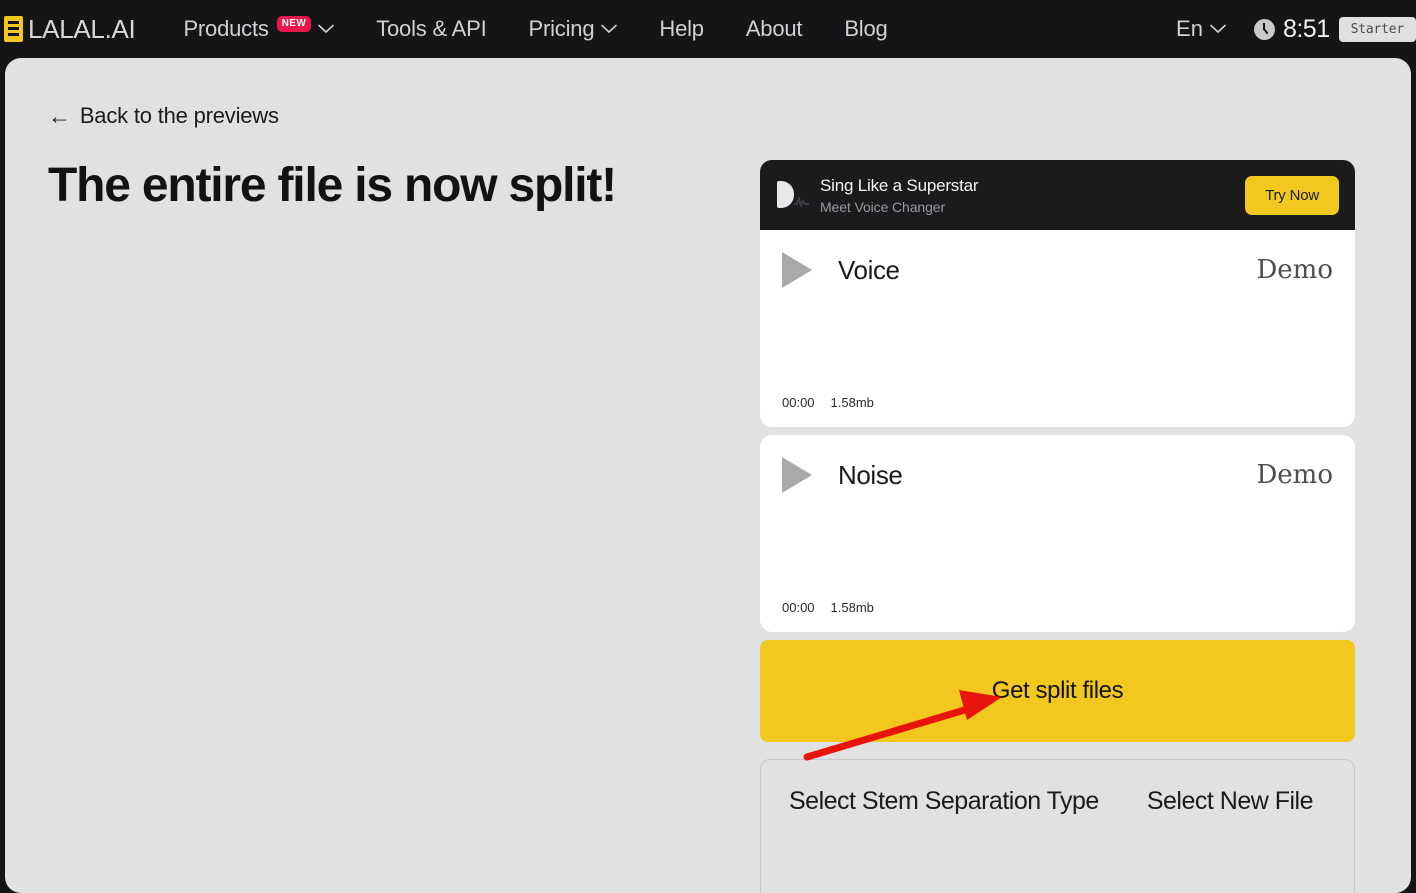 The height and width of the screenshot is (893, 1416). Describe the element at coordinates (1306, 28) in the screenshot. I see `clock-time-value: 8:51` at that location.